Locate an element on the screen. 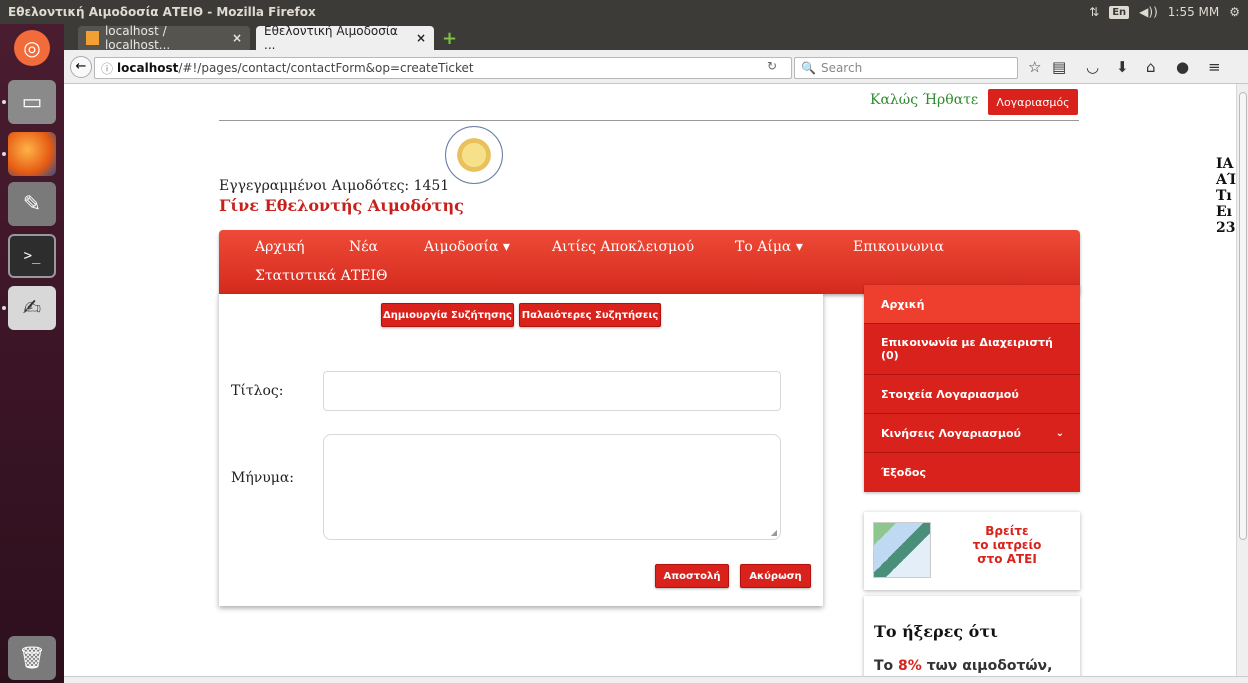  volume-icon: ◀)) is located at coordinates (1148, 12).